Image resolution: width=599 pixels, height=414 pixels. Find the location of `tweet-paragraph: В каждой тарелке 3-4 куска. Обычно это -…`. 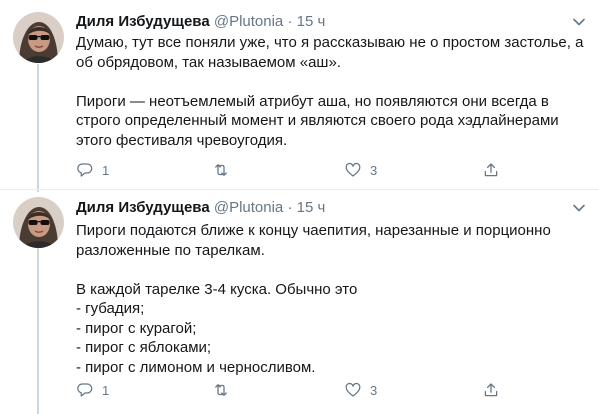

tweet-paragraph: В каждой тарелке 3-4 куска. Обычно это -… is located at coordinates (217, 328).